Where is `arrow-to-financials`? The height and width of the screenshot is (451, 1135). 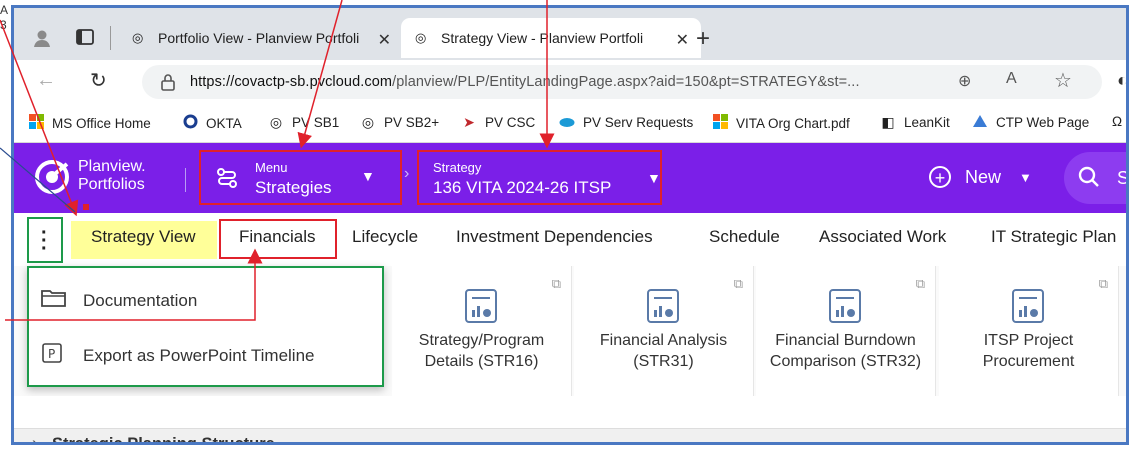
arrow-to-financials is located at coordinates (134, 284).